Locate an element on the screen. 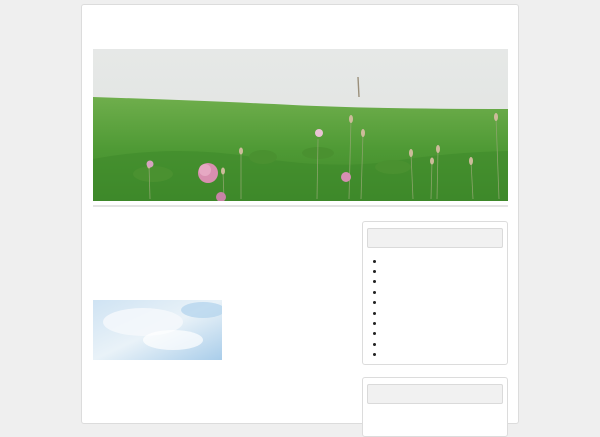 The height and width of the screenshot is (437, 600). widget-link-list is located at coordinates (435, 308).